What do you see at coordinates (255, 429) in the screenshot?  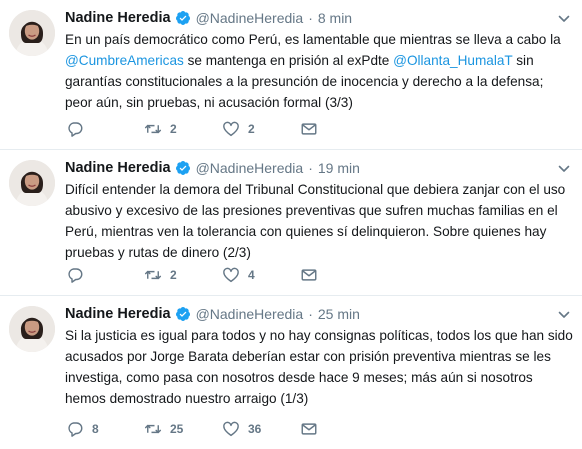 I see `like-count: 36` at bounding box center [255, 429].